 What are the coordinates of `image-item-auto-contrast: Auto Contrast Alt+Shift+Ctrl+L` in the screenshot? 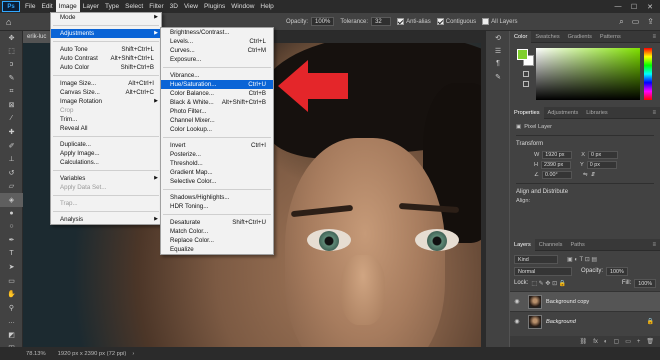 It's located at (106, 58).